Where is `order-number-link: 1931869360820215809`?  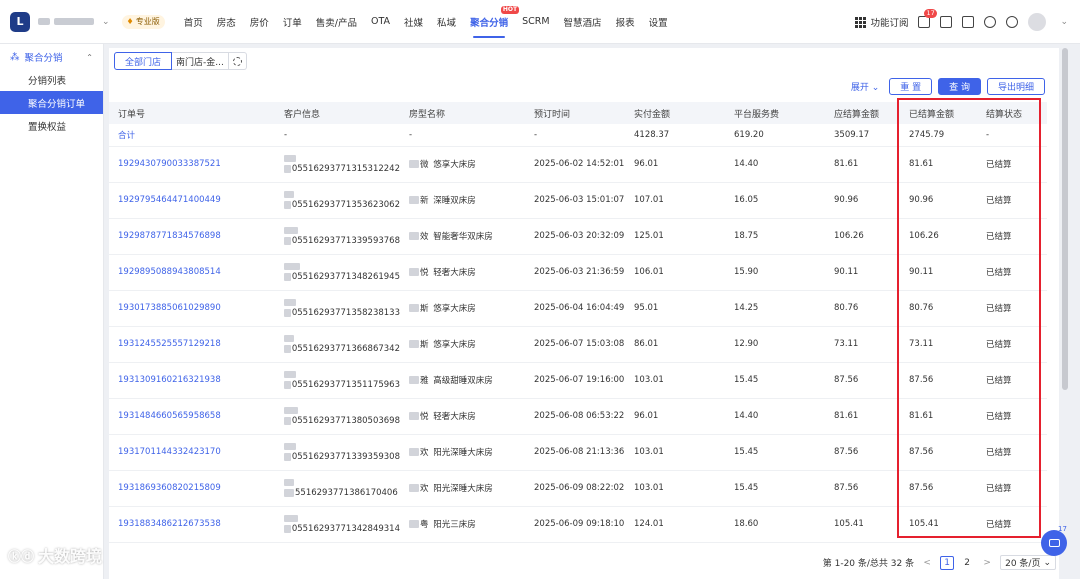
order-number-link: 1931869360820215809 is located at coordinates (192, 488).